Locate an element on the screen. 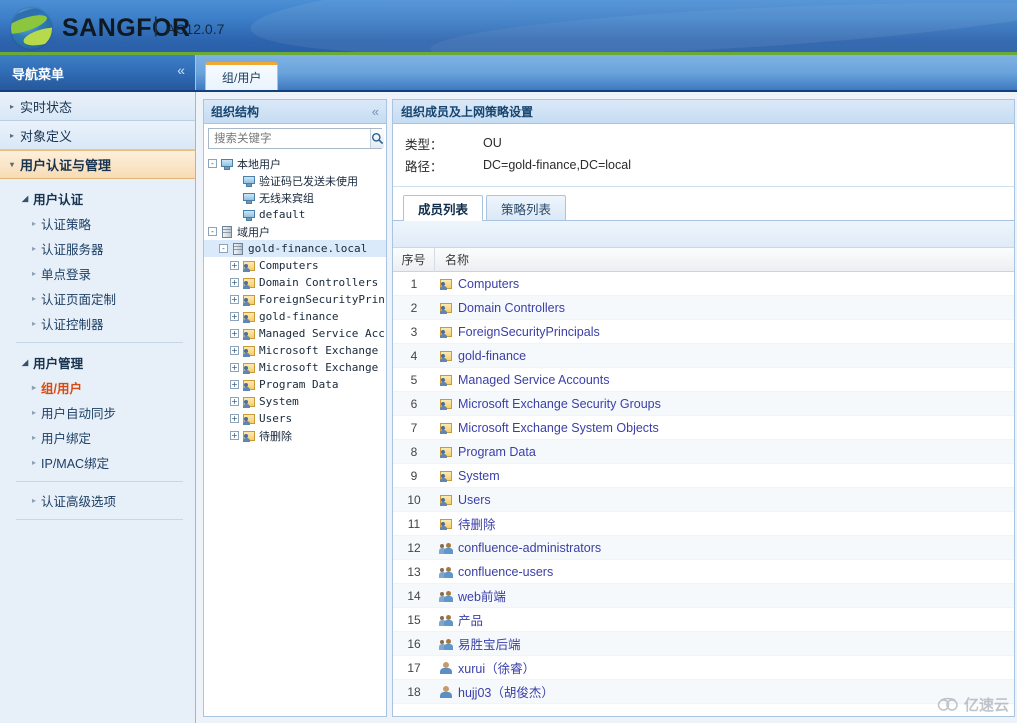 This screenshot has height=723, width=1017. sidebar-item-auth-controller: ▸ 认证控制器 is located at coordinates (97, 323).